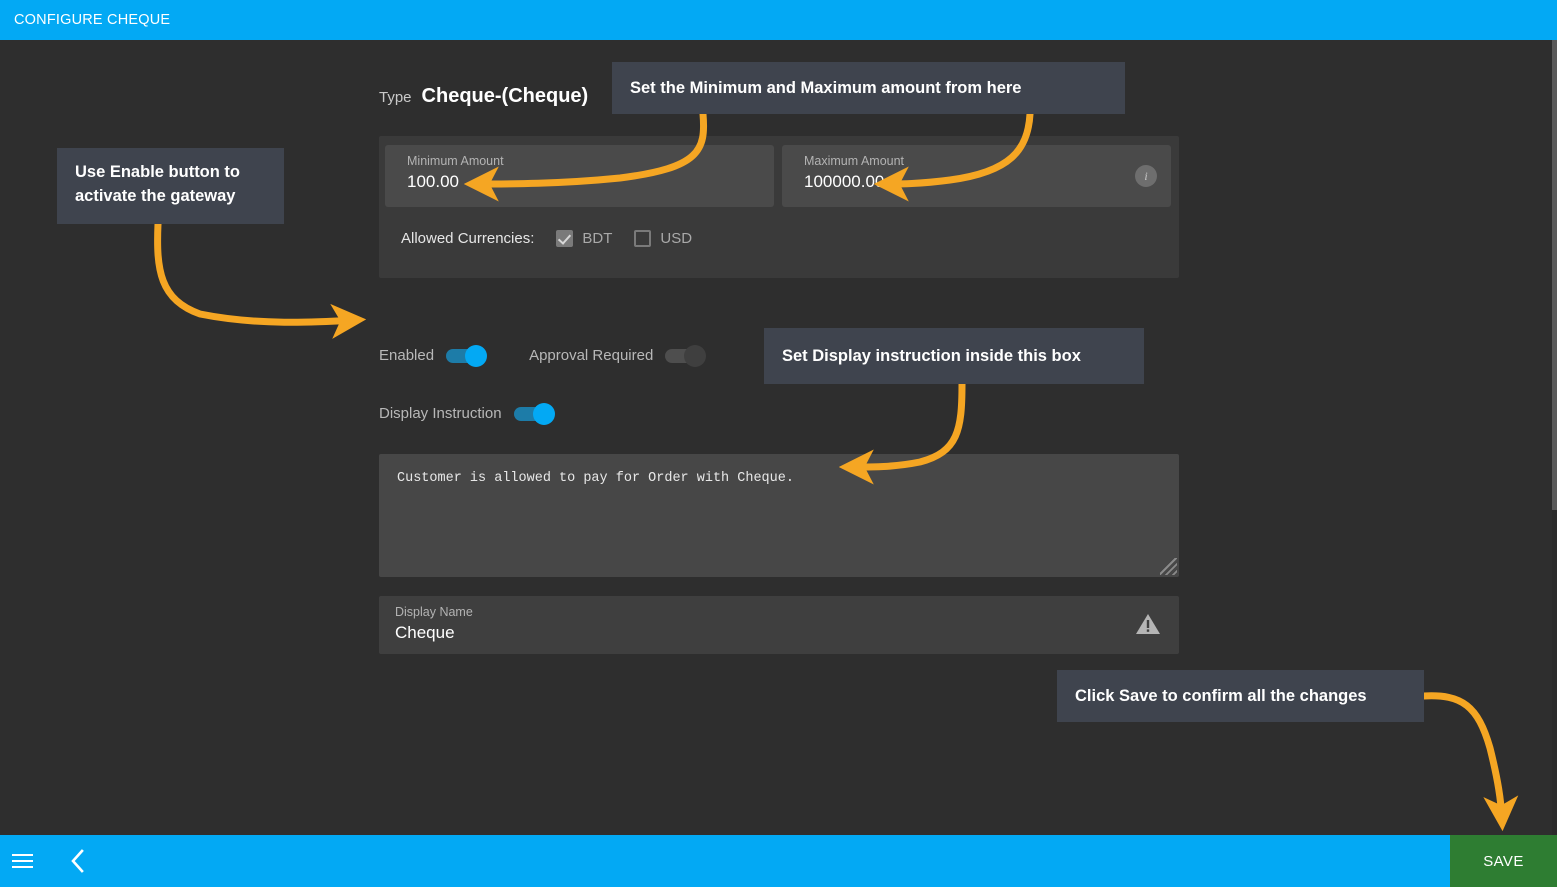 The height and width of the screenshot is (887, 1557). I want to click on toggle-display-instruction-label: Display Instruction, so click(440, 413).